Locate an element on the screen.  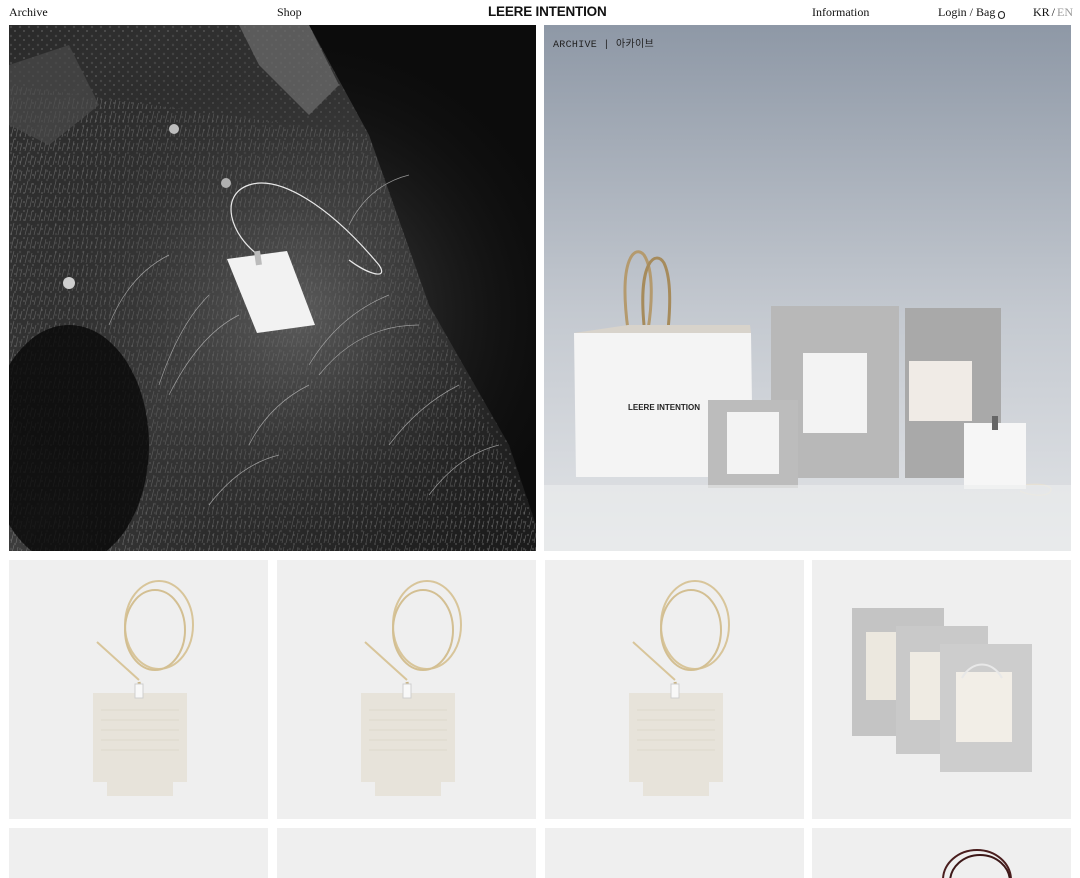
nav-login-bag: Login / Bag is located at coordinates (972, 12).